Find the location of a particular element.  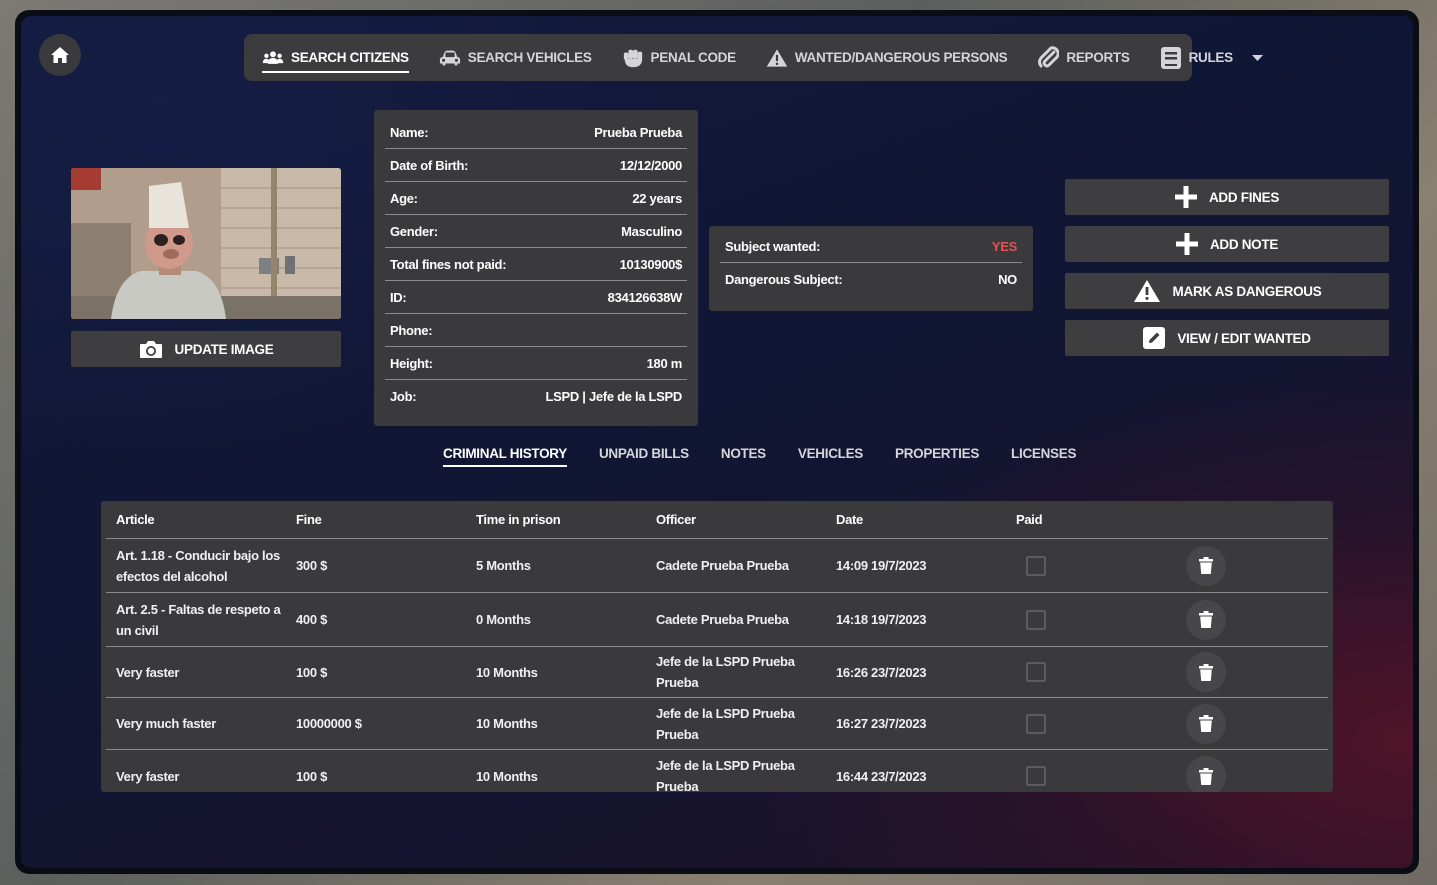

info-row-gender: Gender: Masculino is located at coordinates (536, 231).